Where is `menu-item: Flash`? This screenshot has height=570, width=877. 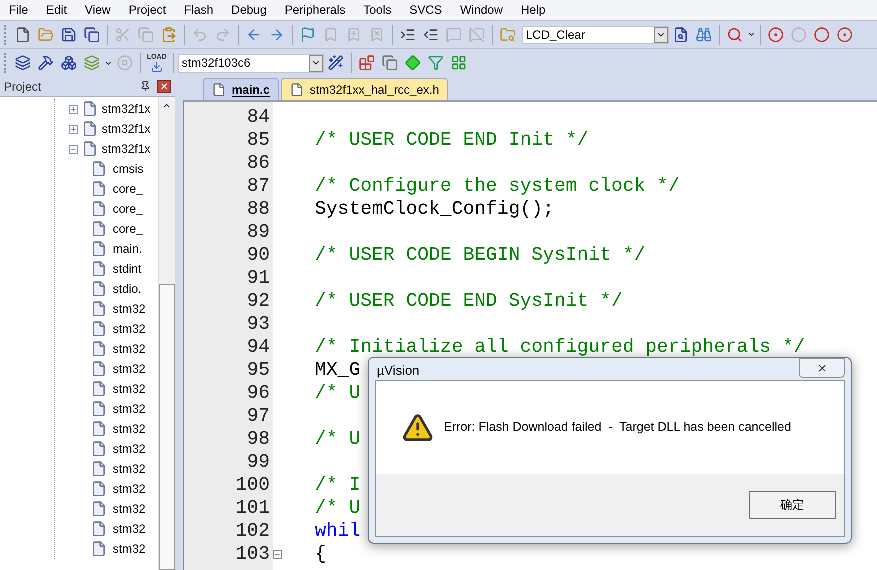 menu-item: Flash is located at coordinates (199, 10).